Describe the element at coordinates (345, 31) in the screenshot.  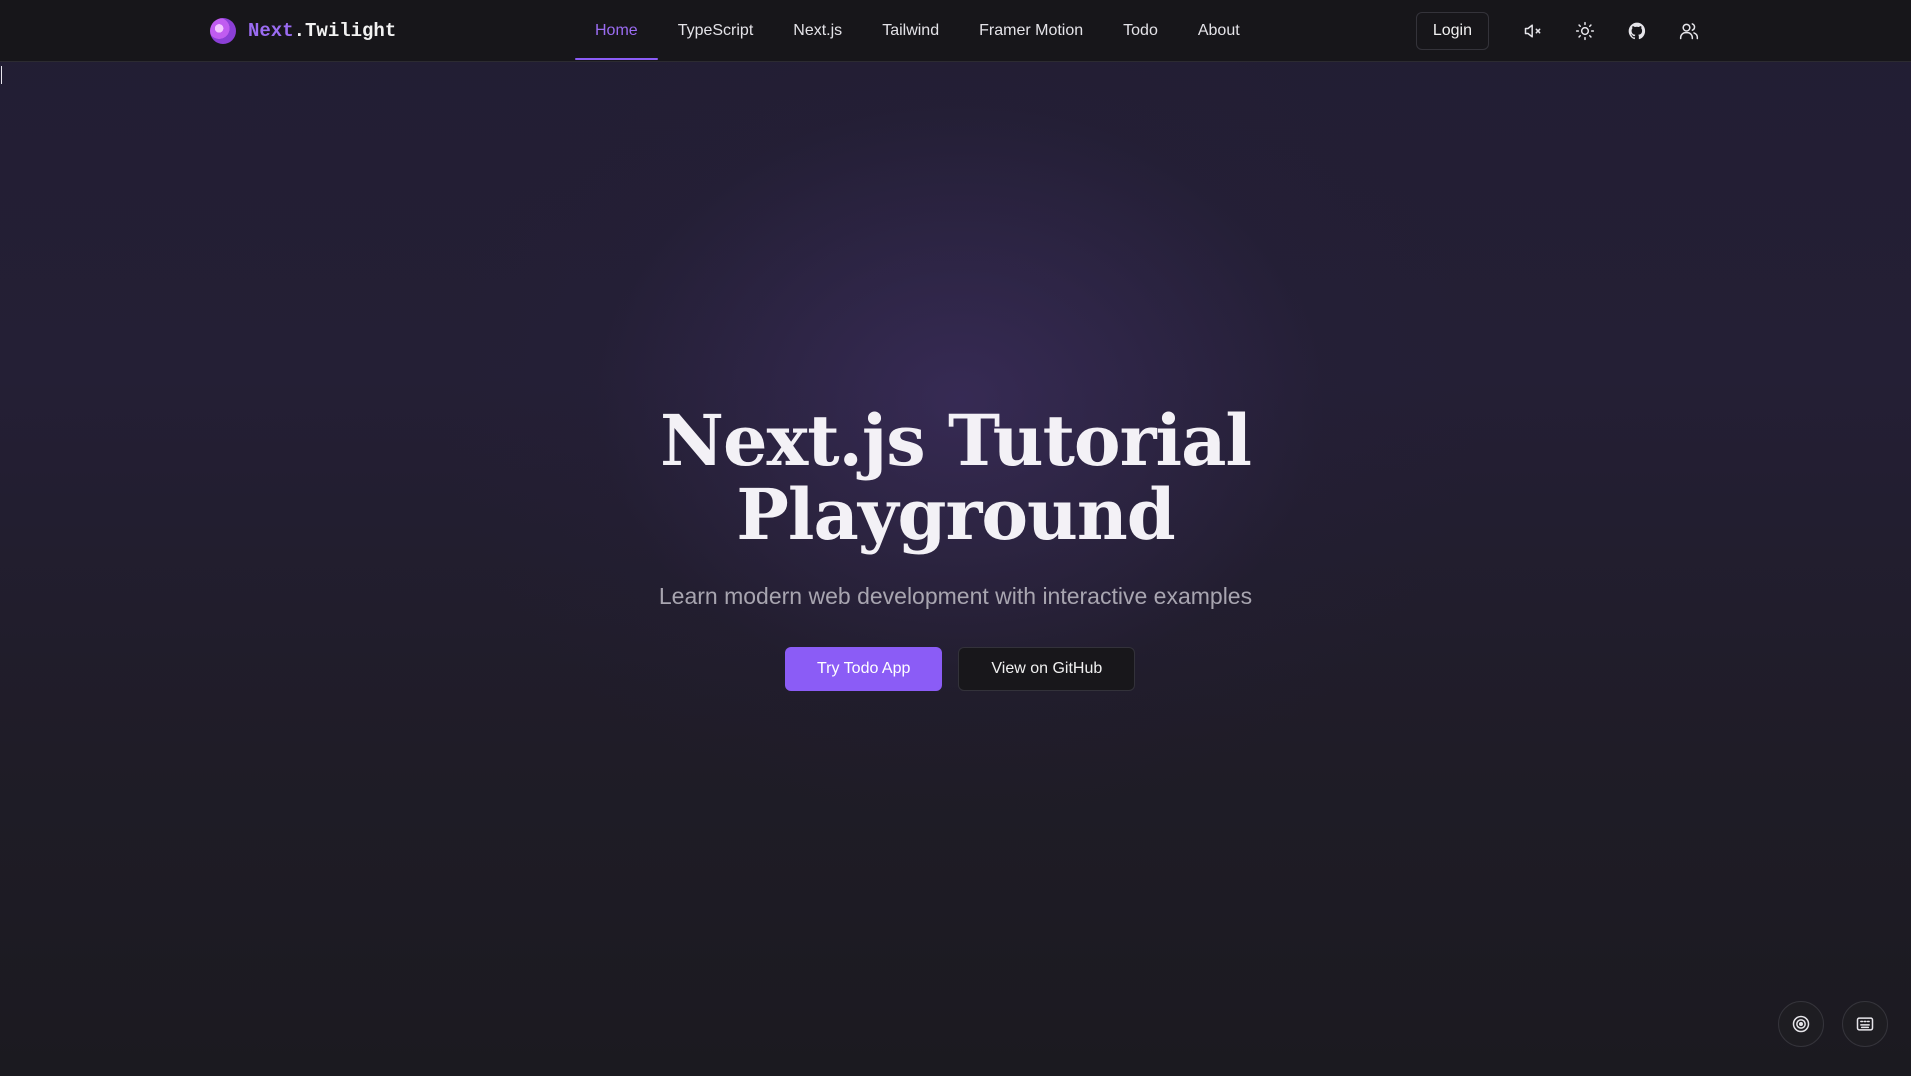
I see `brand-suffix: .Twilight` at that location.